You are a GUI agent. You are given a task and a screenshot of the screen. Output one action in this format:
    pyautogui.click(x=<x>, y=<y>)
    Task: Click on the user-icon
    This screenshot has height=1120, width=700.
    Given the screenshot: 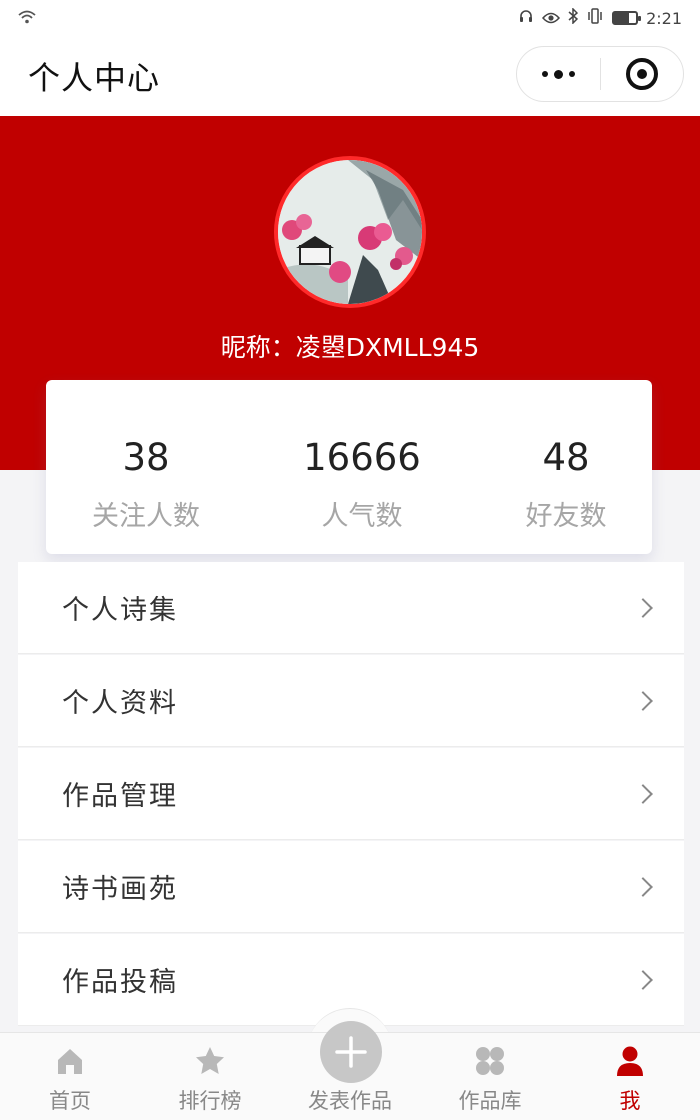 What is the action you would take?
    pyautogui.click(x=630, y=1061)
    